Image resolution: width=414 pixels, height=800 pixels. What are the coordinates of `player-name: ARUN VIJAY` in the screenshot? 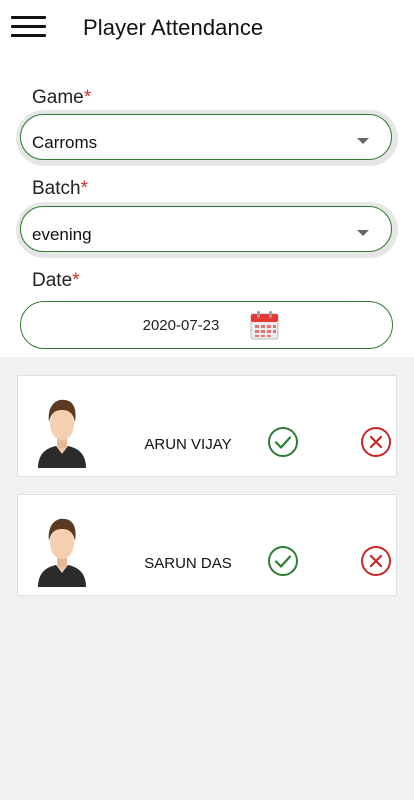 It's located at (188, 444).